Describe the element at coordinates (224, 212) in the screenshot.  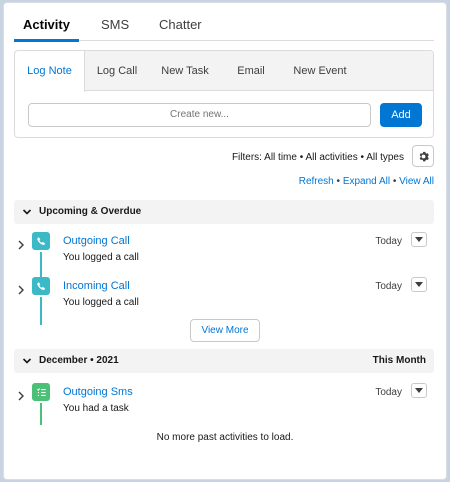
I see `section-upcoming-overdue: Upcoming & Overdue` at that location.